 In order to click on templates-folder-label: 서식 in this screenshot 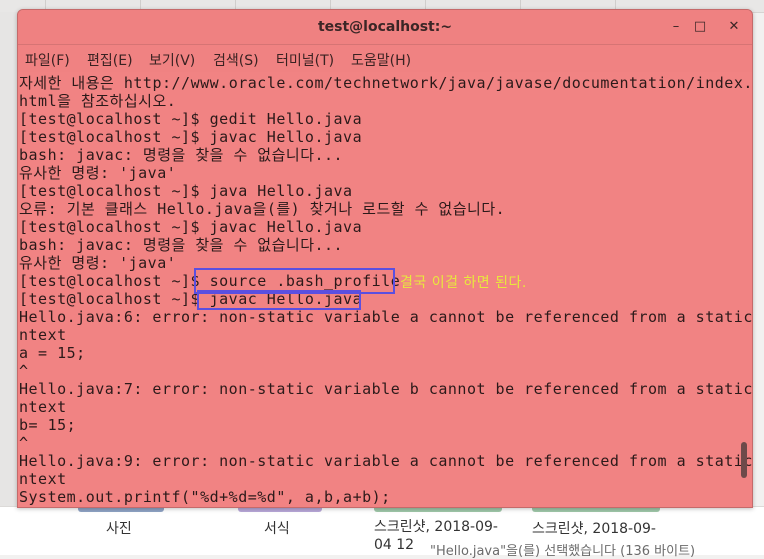, I will do `click(277, 528)`.